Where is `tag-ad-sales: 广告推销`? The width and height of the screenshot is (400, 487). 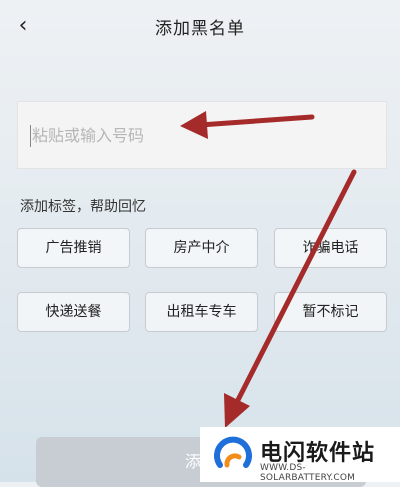 tag-ad-sales: 广告推销 is located at coordinates (73, 248).